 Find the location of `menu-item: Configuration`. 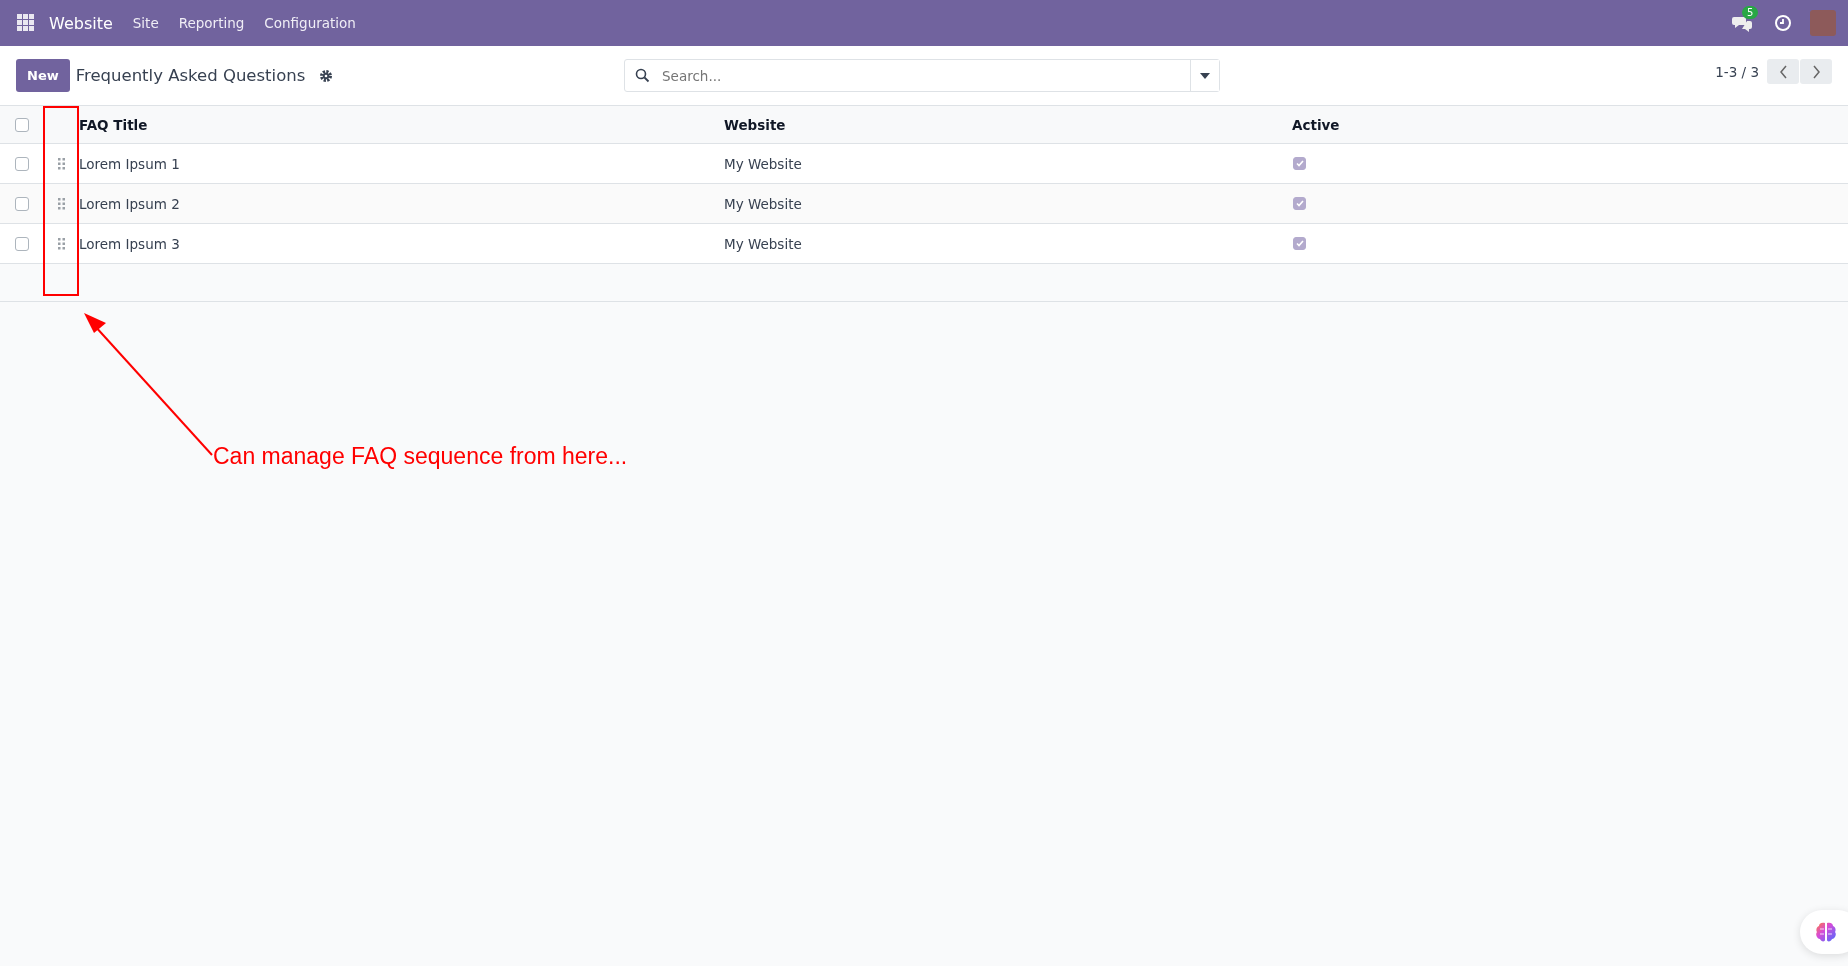

menu-item: Configuration is located at coordinates (310, 23).